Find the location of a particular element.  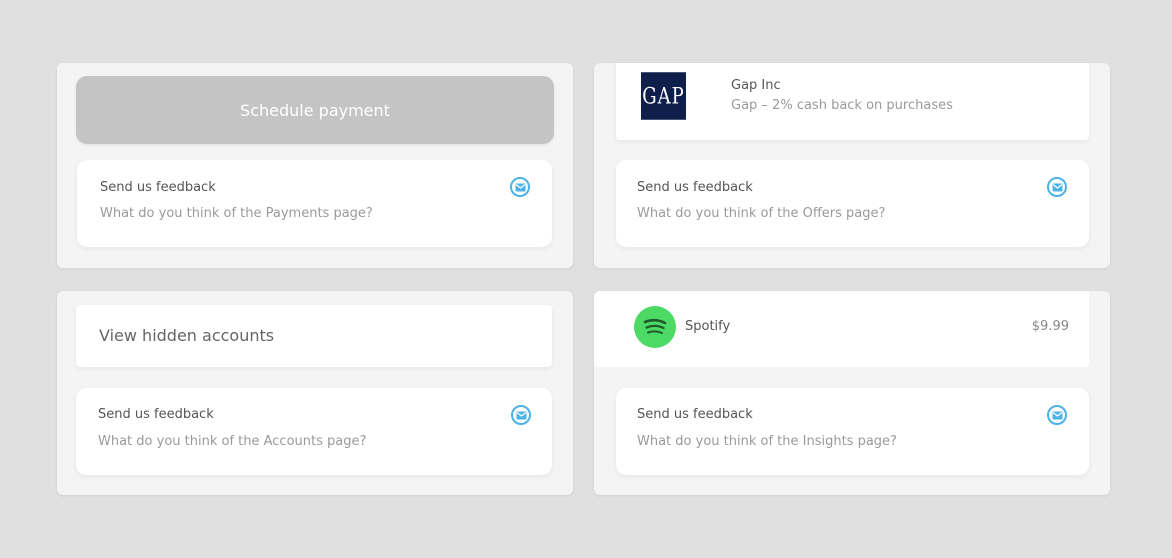

gap-logo: GAP is located at coordinates (663, 96).